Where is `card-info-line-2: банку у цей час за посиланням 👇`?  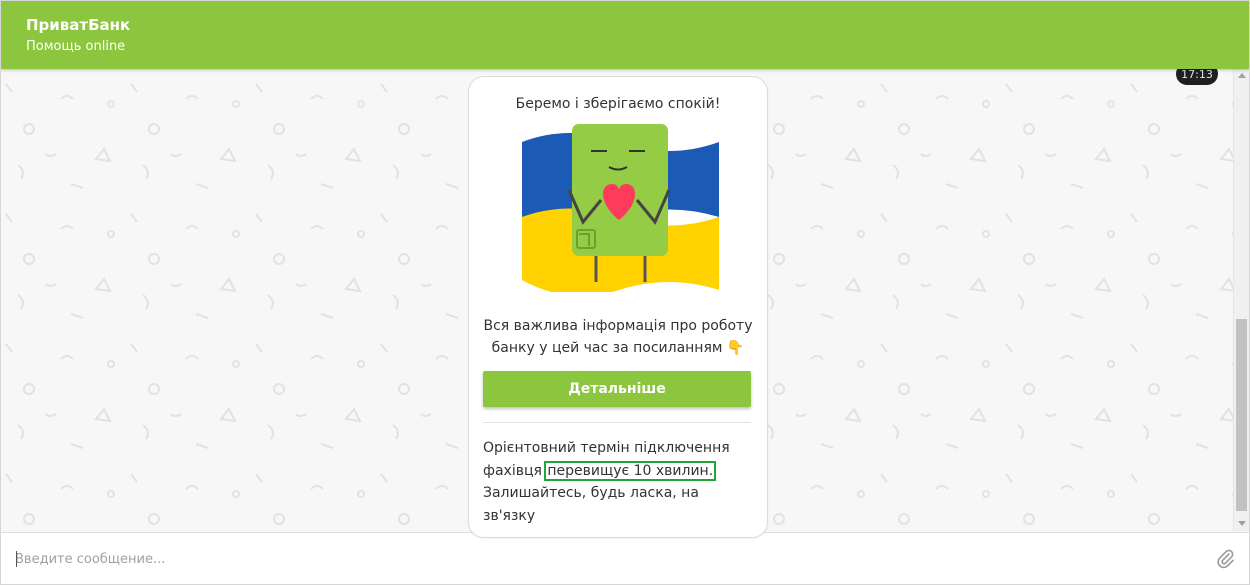
card-info-line-2: банку у цей час за посиланням 👇 is located at coordinates (618, 348).